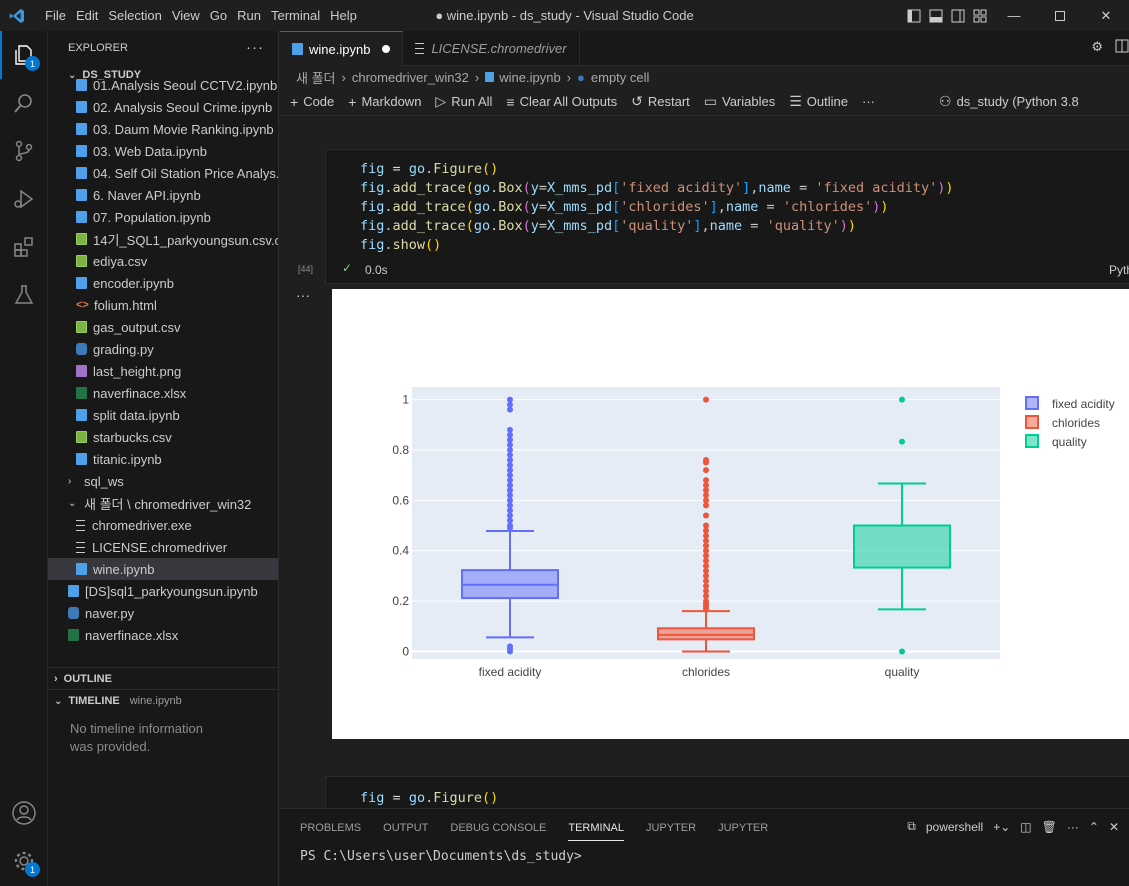 The width and height of the screenshot is (1129, 886). I want to click on menu-view: View, so click(186, 15).